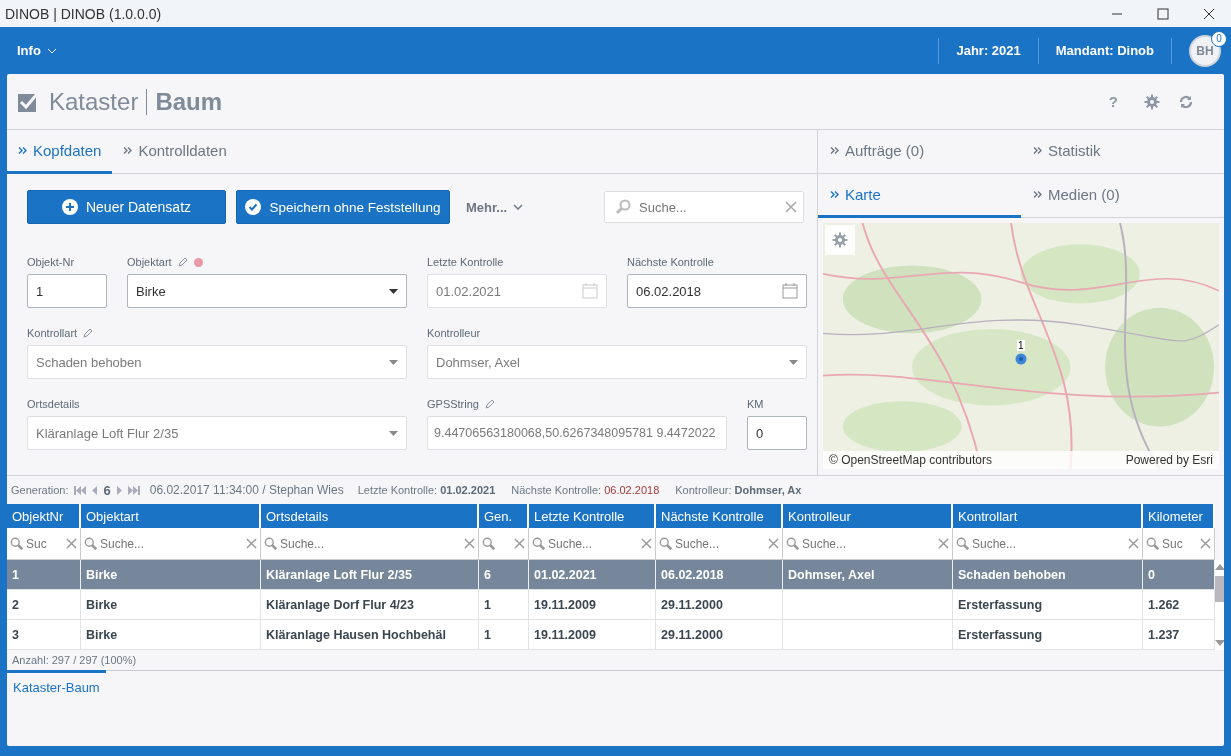  What do you see at coordinates (793, 362) in the screenshot?
I see `caret-icon` at bounding box center [793, 362].